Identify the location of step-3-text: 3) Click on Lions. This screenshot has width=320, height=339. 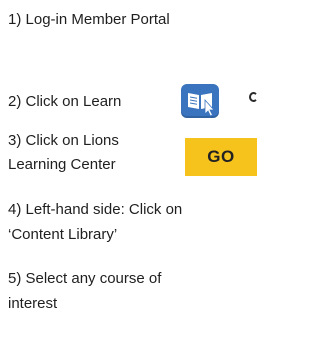
(63, 140).